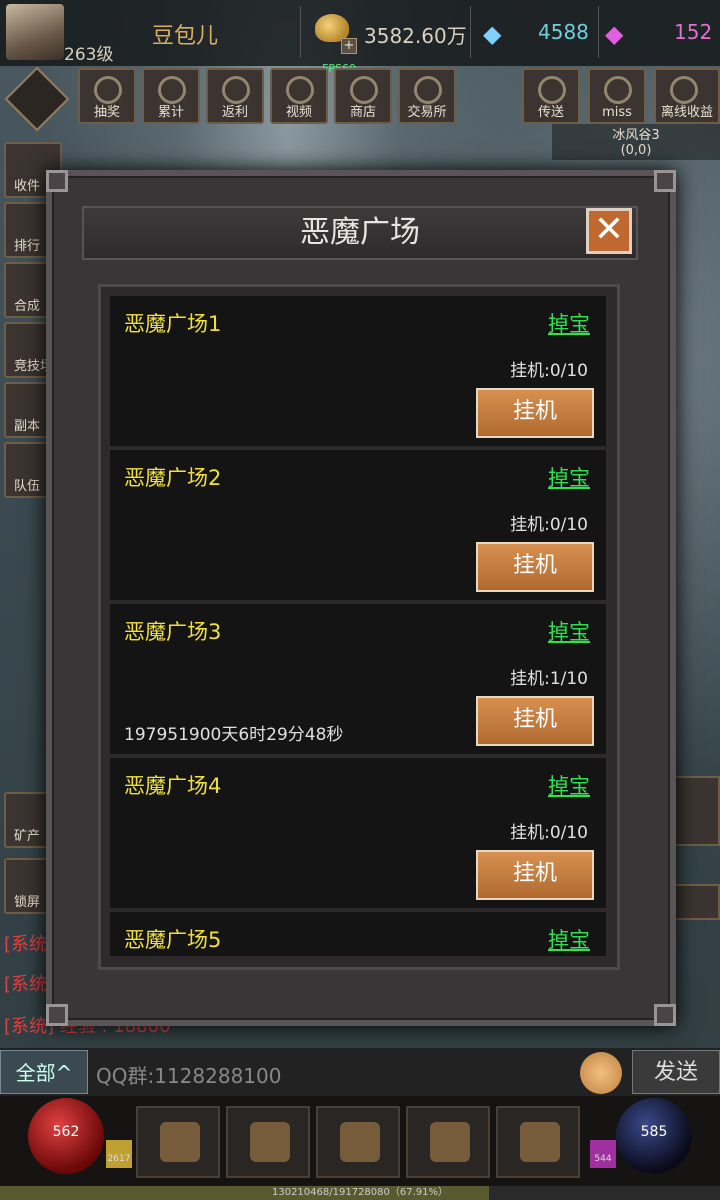 The height and width of the screenshot is (1200, 720). Describe the element at coordinates (364, 90) in the screenshot. I see `cart-icon` at that location.